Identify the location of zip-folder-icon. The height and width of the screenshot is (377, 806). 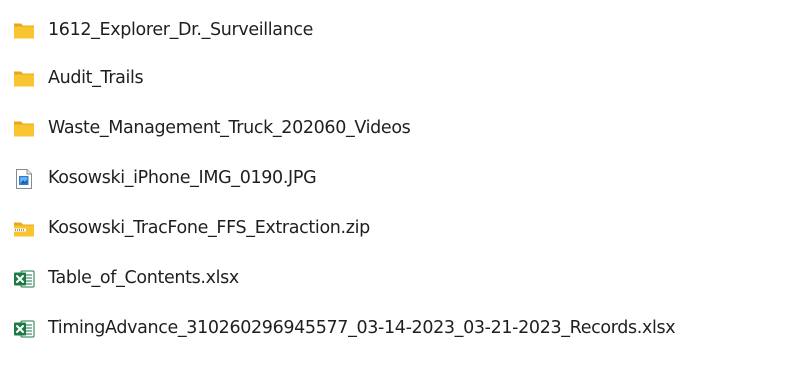
(24, 229).